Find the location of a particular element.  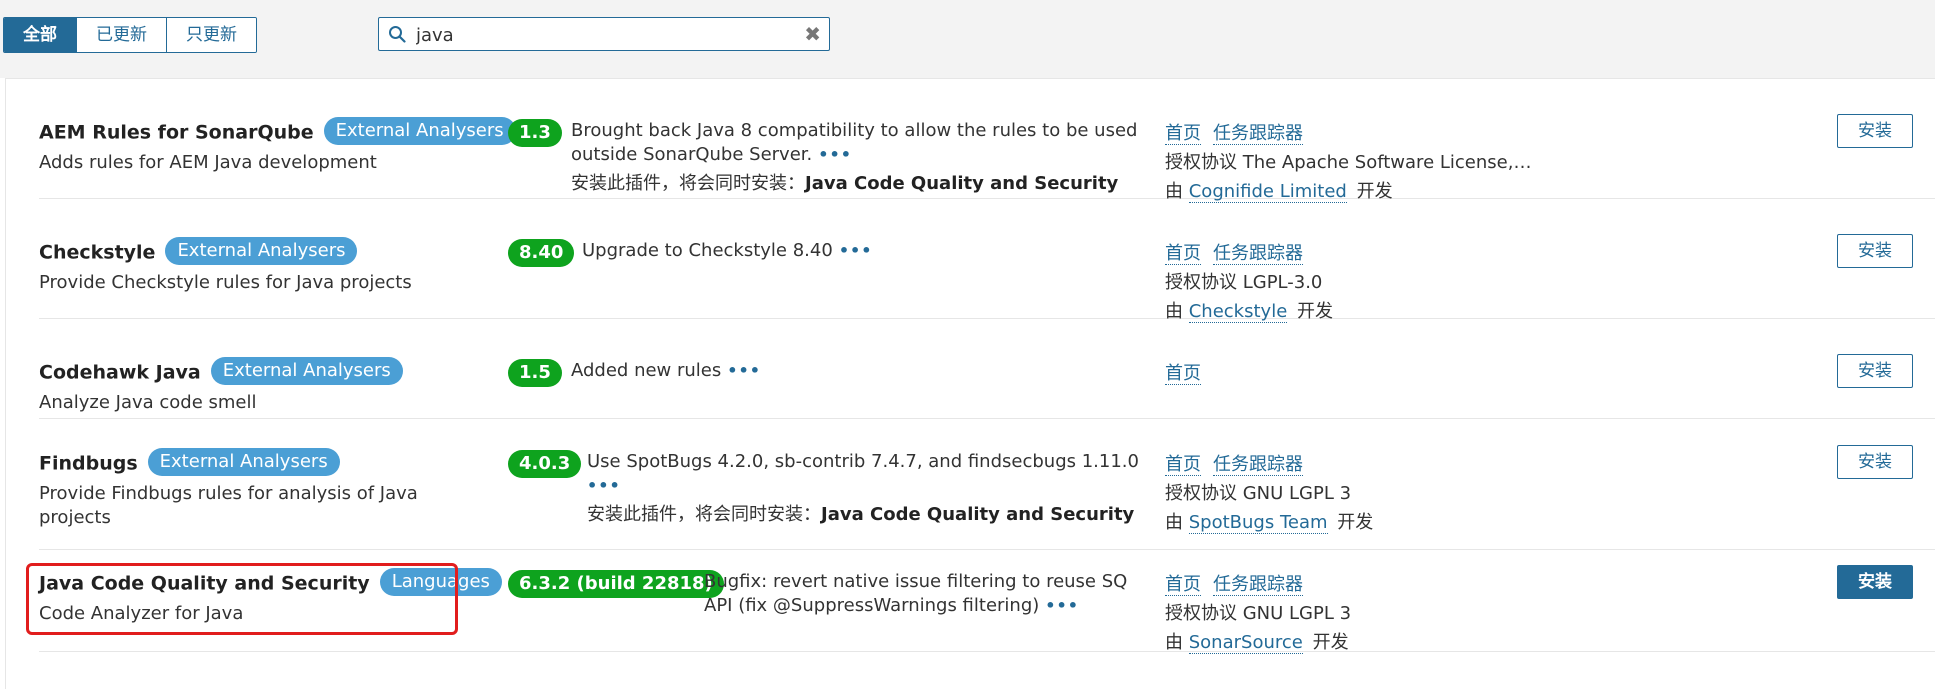

plugin-name: Codehawk Java External Analysers is located at coordinates (221, 372).